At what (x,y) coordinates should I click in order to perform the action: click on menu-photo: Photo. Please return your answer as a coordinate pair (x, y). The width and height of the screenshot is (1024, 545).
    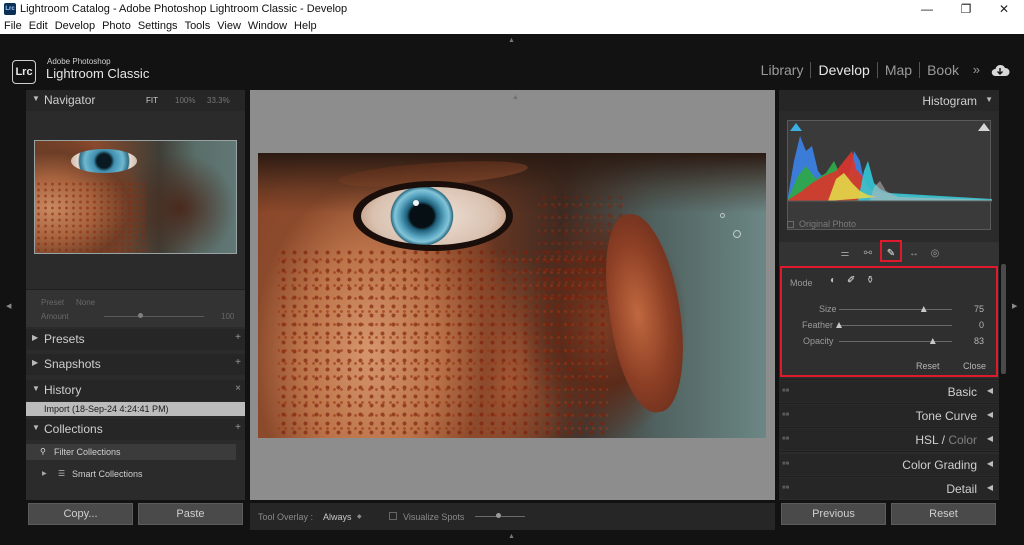
    Looking at the image, I should click on (116, 26).